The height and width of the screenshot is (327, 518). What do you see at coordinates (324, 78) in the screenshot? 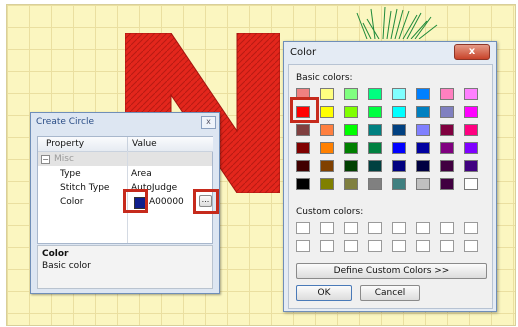
I see `basic-colors-label: Basic colors:` at bounding box center [324, 78].